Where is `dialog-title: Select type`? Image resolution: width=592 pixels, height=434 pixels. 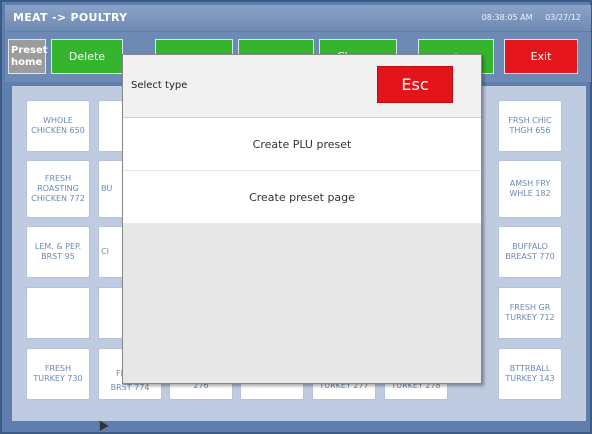 dialog-title: Select type is located at coordinates (159, 85).